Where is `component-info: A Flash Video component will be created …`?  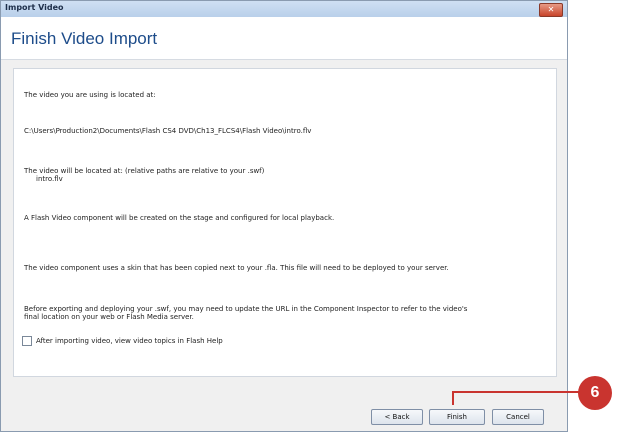 component-info: A Flash Video component will be created … is located at coordinates (179, 218).